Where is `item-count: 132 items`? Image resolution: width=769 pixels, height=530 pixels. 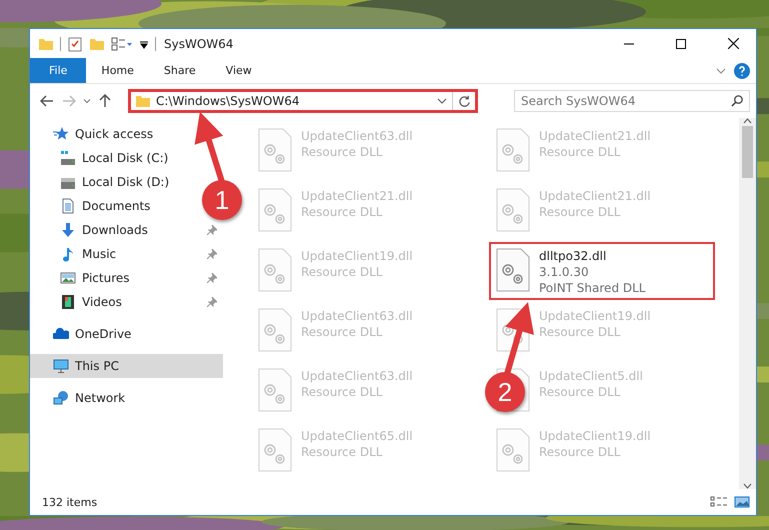 item-count: 132 items is located at coordinates (70, 502).